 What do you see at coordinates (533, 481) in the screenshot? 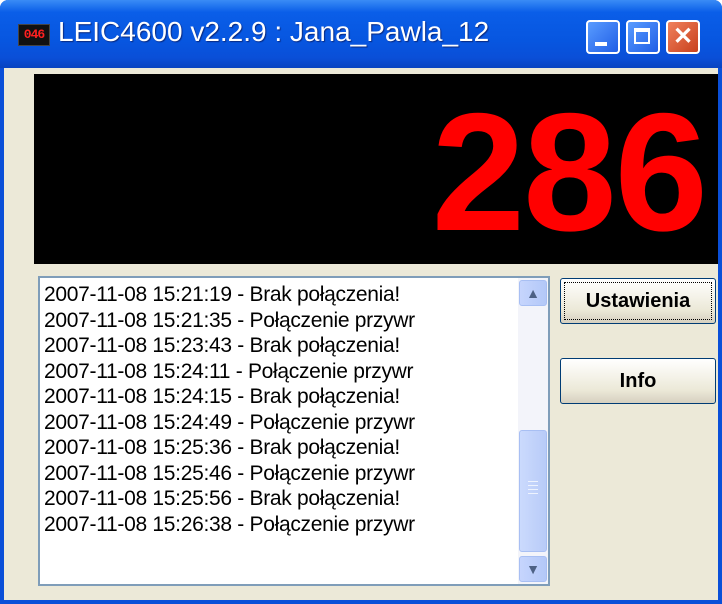
I see `grip-icon` at bounding box center [533, 481].